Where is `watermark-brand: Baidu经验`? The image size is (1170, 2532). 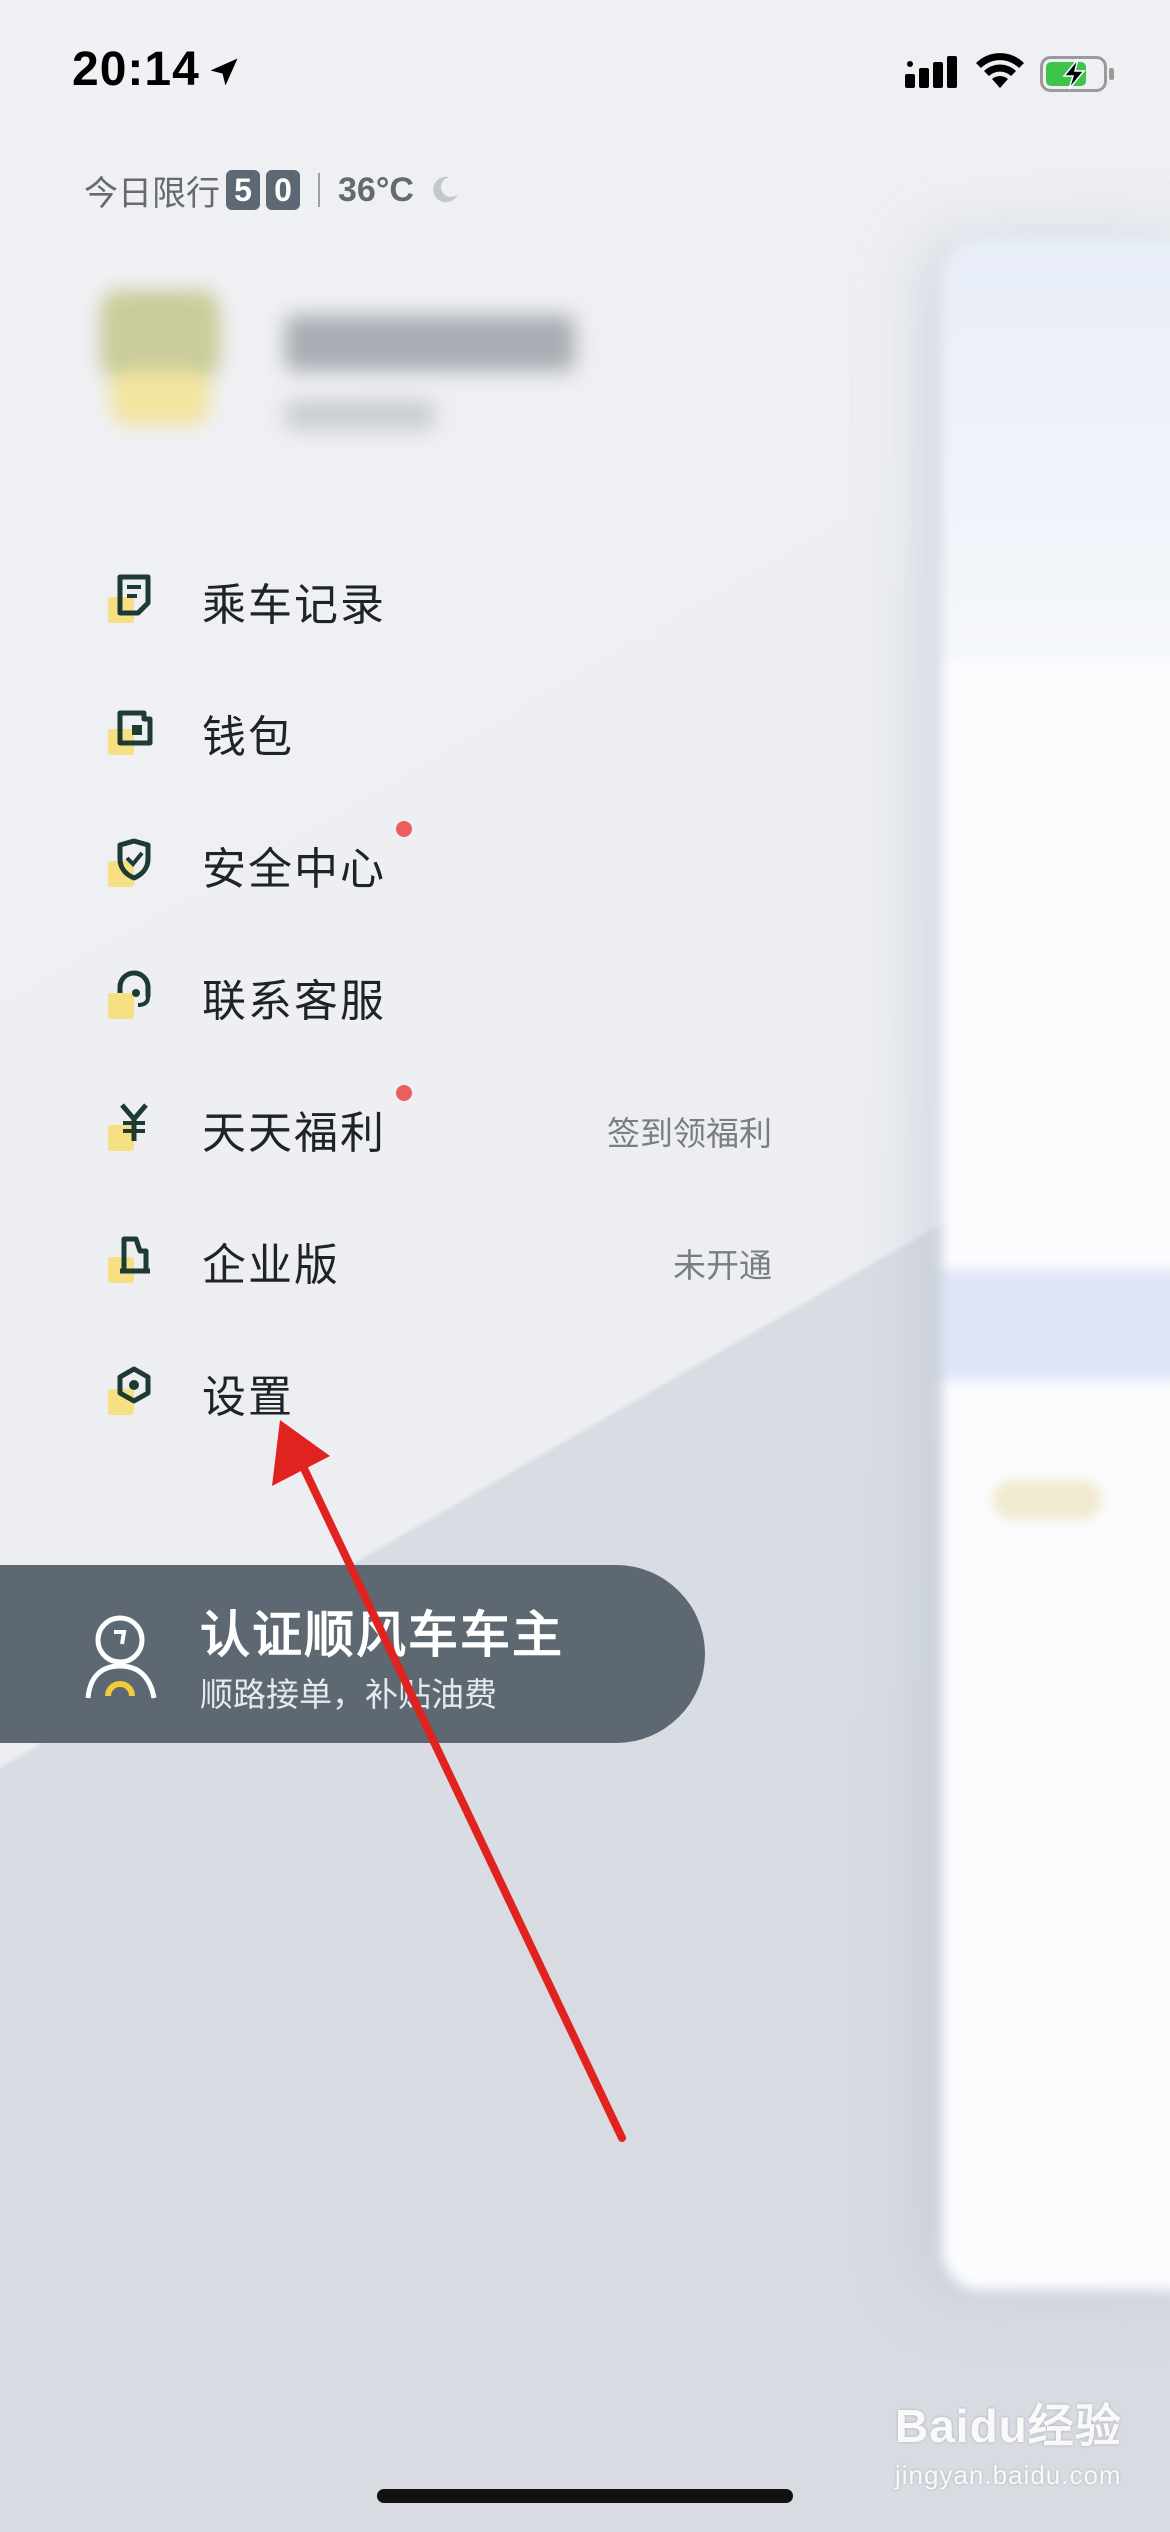 watermark-brand: Baidu经验 is located at coordinates (1008, 2426).